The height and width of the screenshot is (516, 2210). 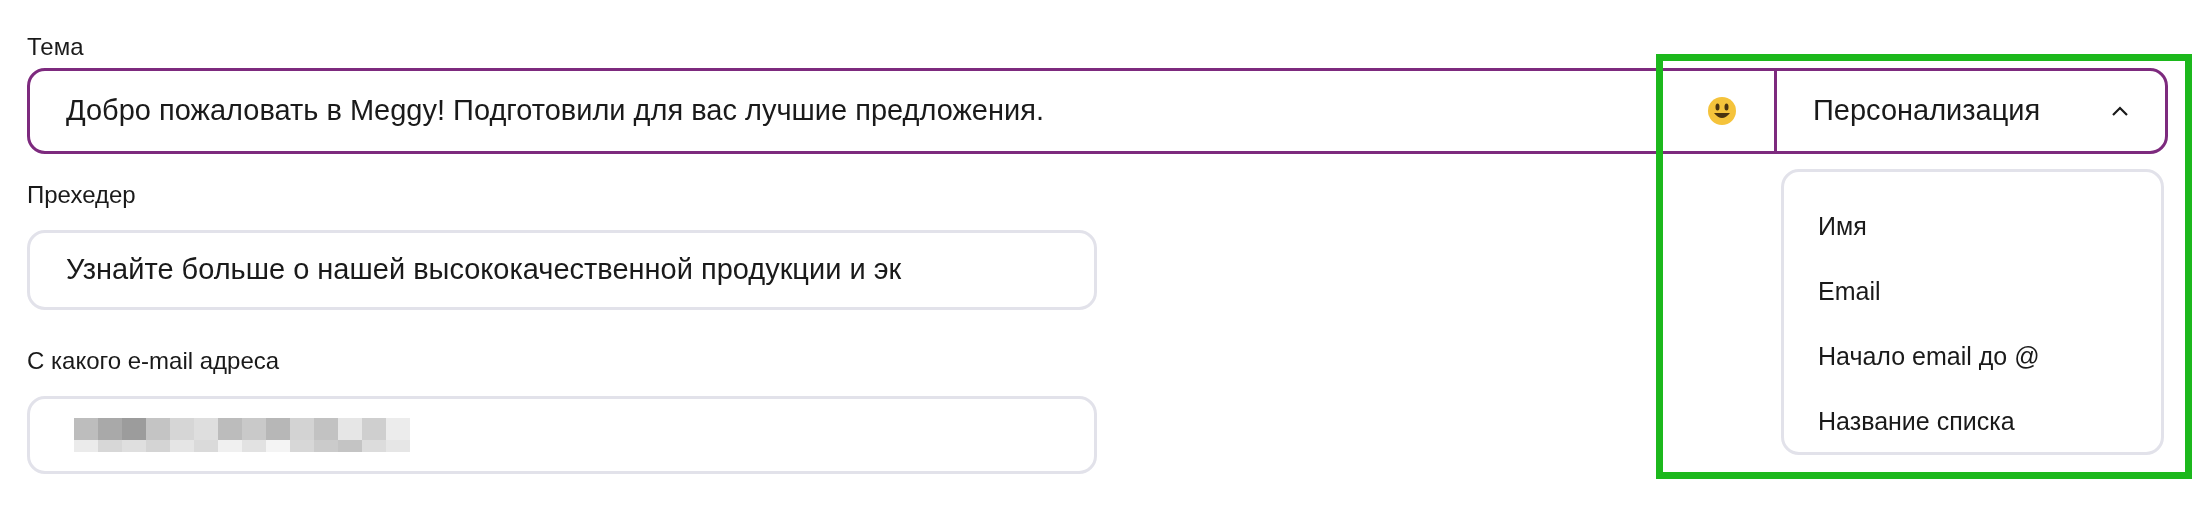 What do you see at coordinates (1989, 226) in the screenshot?
I see `menu-item: Имя` at bounding box center [1989, 226].